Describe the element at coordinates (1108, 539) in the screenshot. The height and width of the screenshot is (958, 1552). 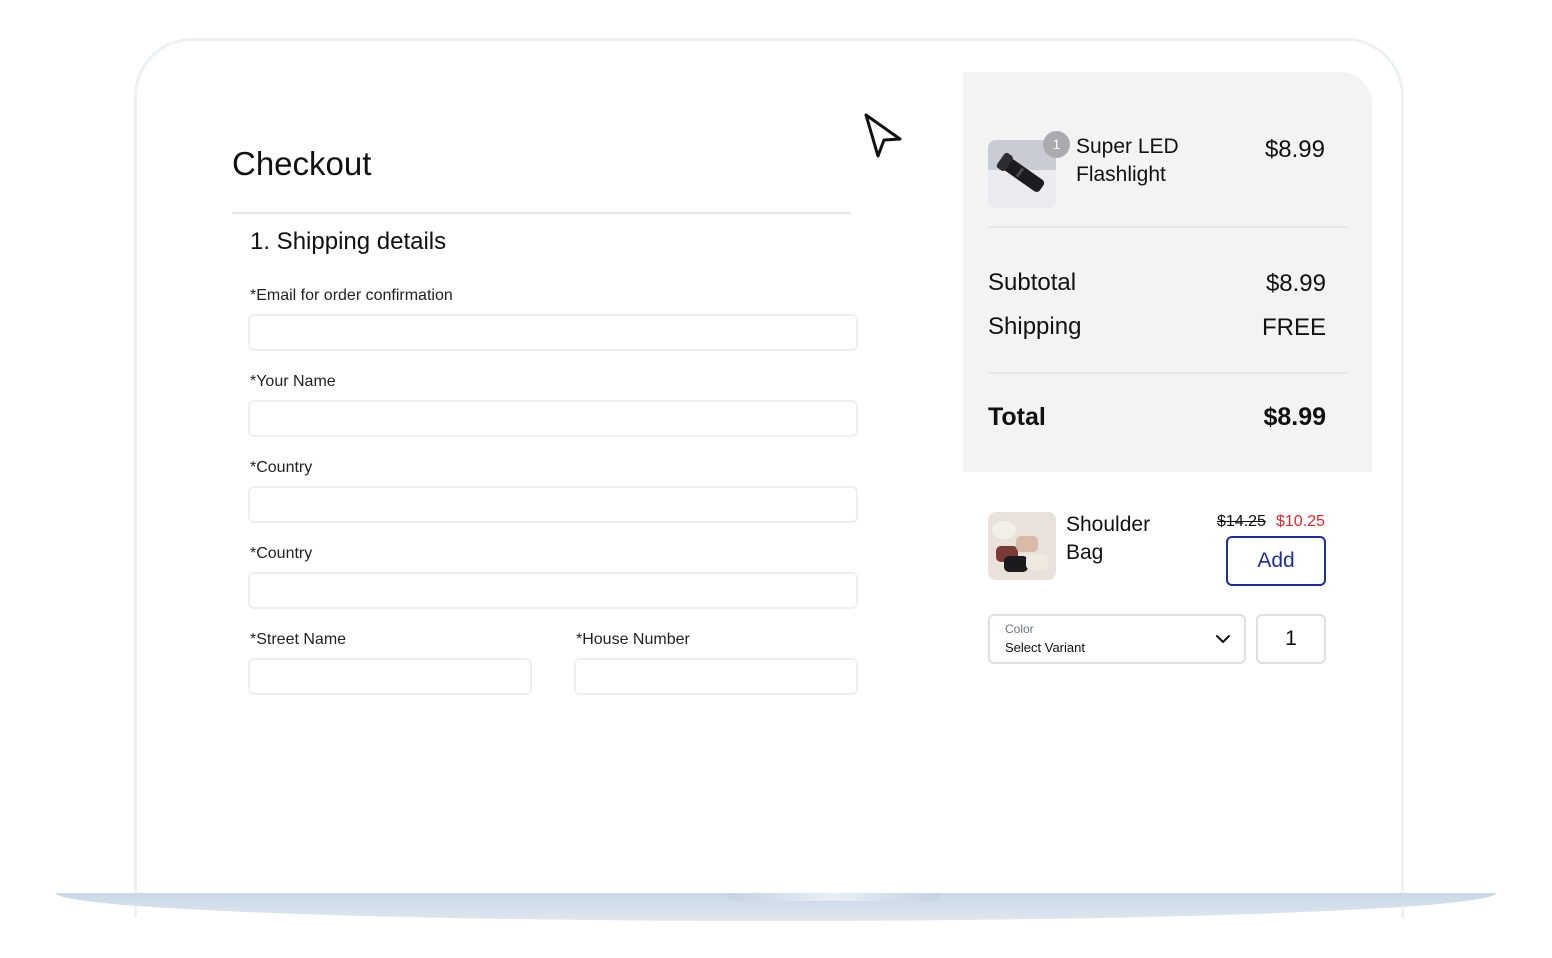
I see `upsell-name: Shoulder Bag` at that location.